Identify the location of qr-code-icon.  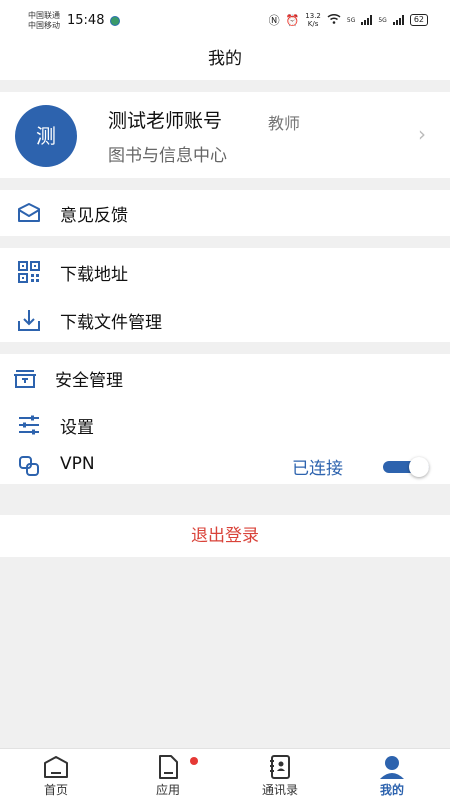
(29, 272).